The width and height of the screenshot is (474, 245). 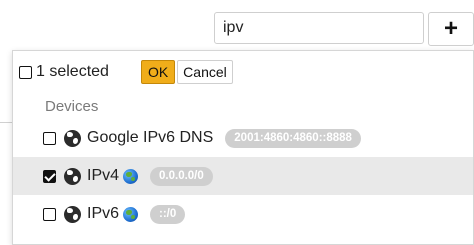 What do you see at coordinates (205, 72) in the screenshot?
I see `cancel-button: Cancel` at bounding box center [205, 72].